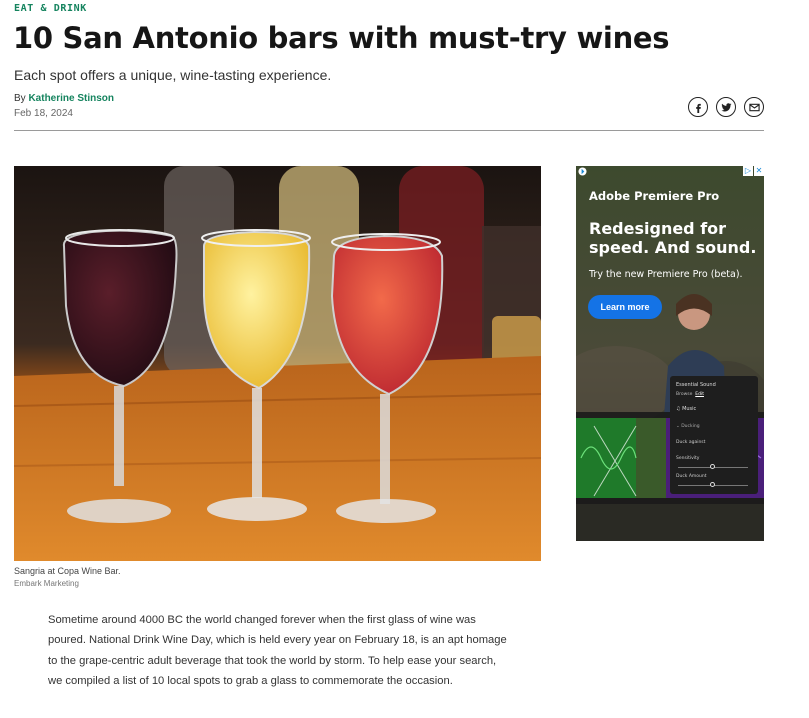 The image size is (809, 718). I want to click on twitter-icon, so click(726, 106).